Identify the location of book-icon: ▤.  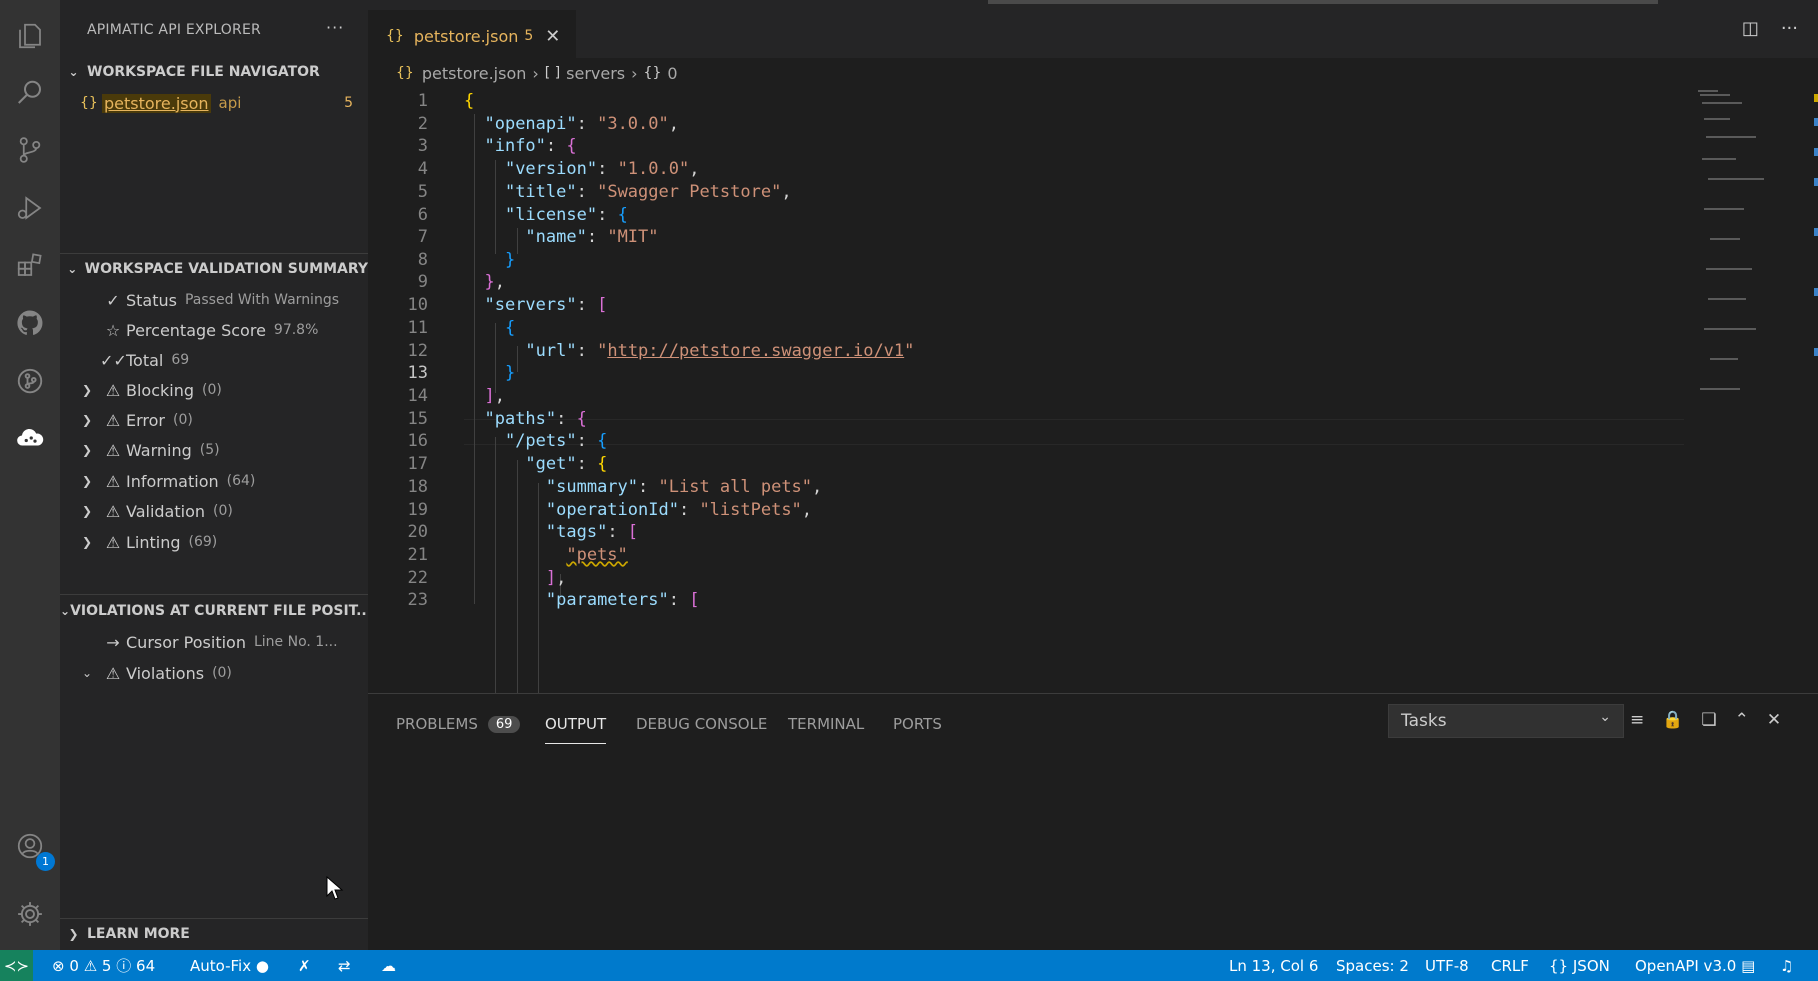
(1748, 965).